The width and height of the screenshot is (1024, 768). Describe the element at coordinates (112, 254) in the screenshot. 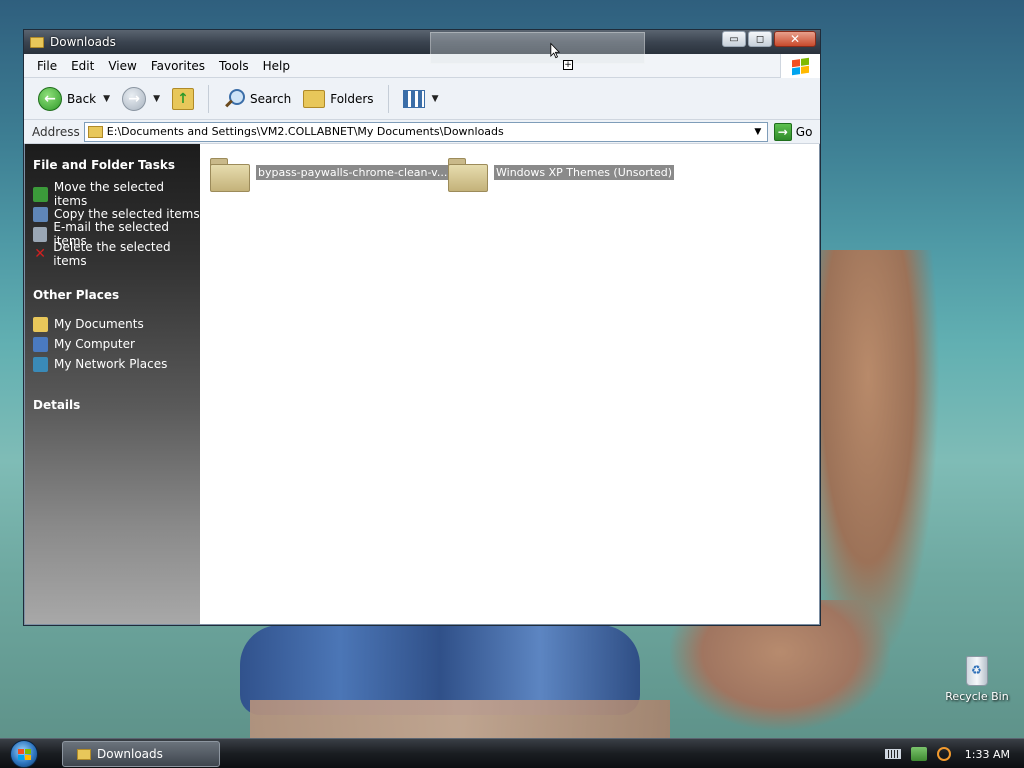

I see `task-delete-label: Delete the selected items` at that location.